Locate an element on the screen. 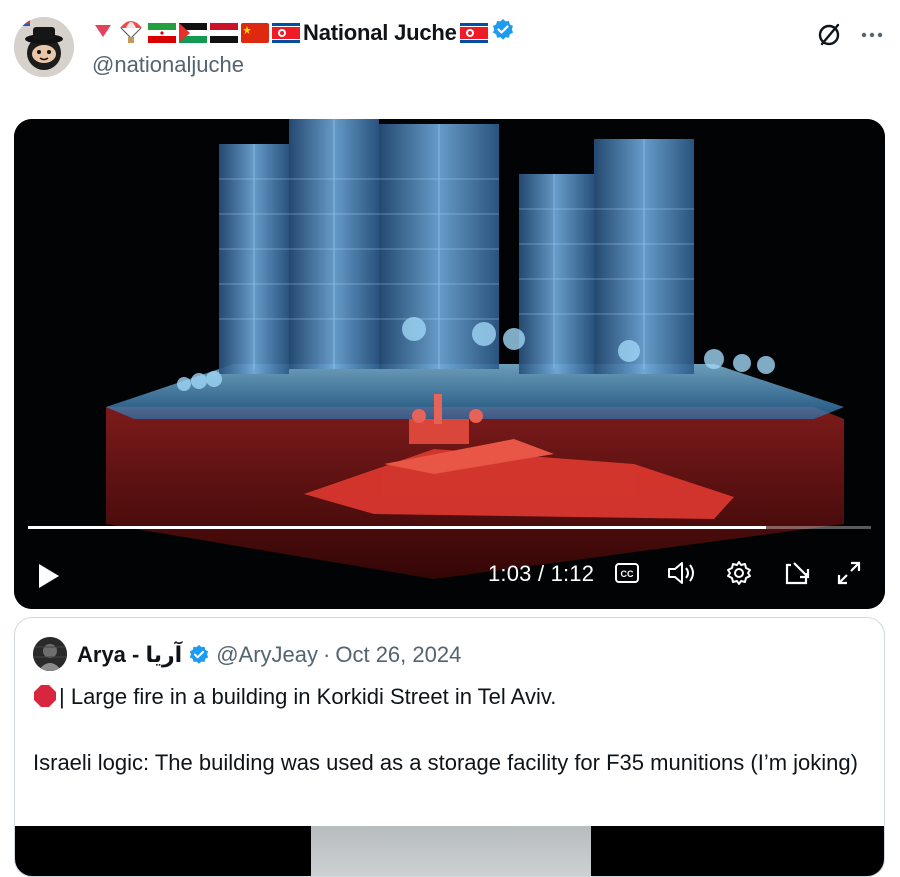 Image resolution: width=900 pixels, height=877 pixels. stop-sign-icon is located at coordinates (45, 700).